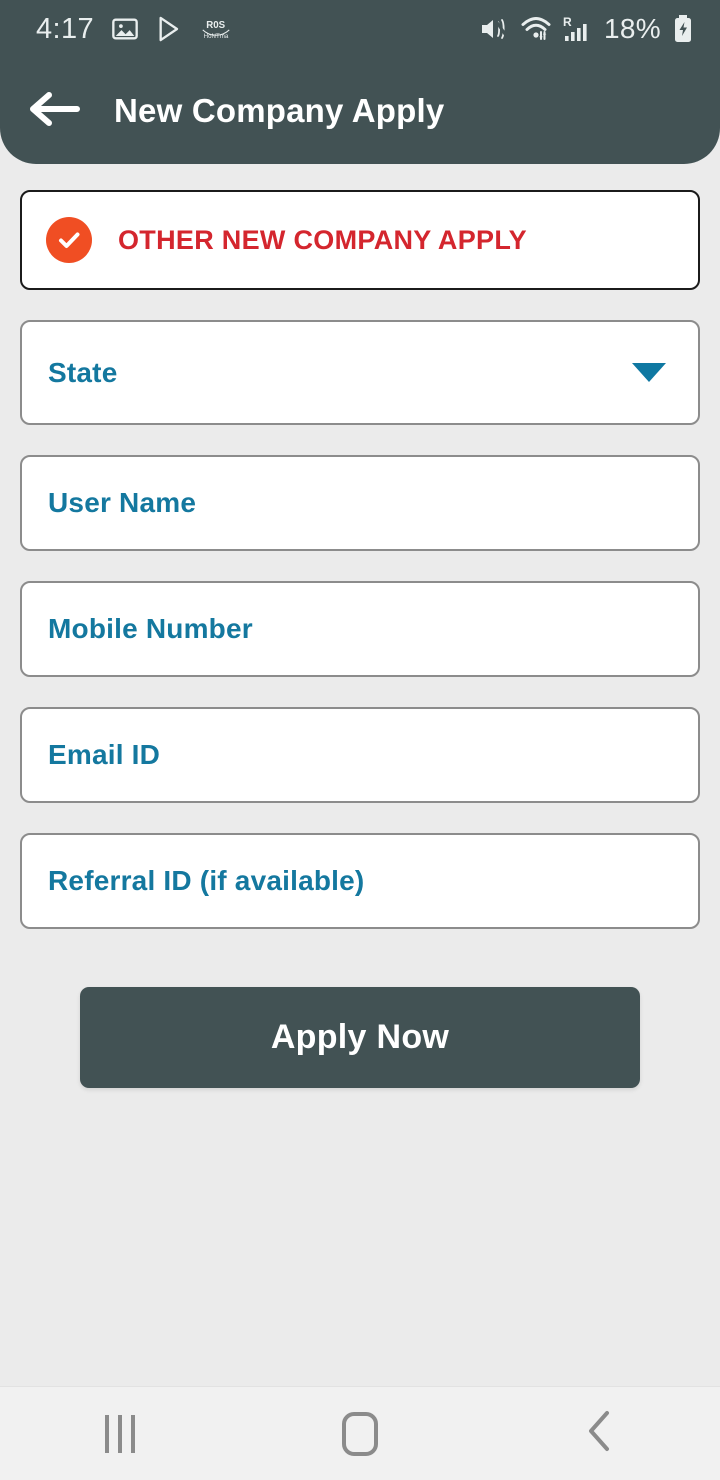 The height and width of the screenshot is (1480, 720). What do you see at coordinates (83, 372) in the screenshot?
I see `state-select-placeholder: State` at bounding box center [83, 372].